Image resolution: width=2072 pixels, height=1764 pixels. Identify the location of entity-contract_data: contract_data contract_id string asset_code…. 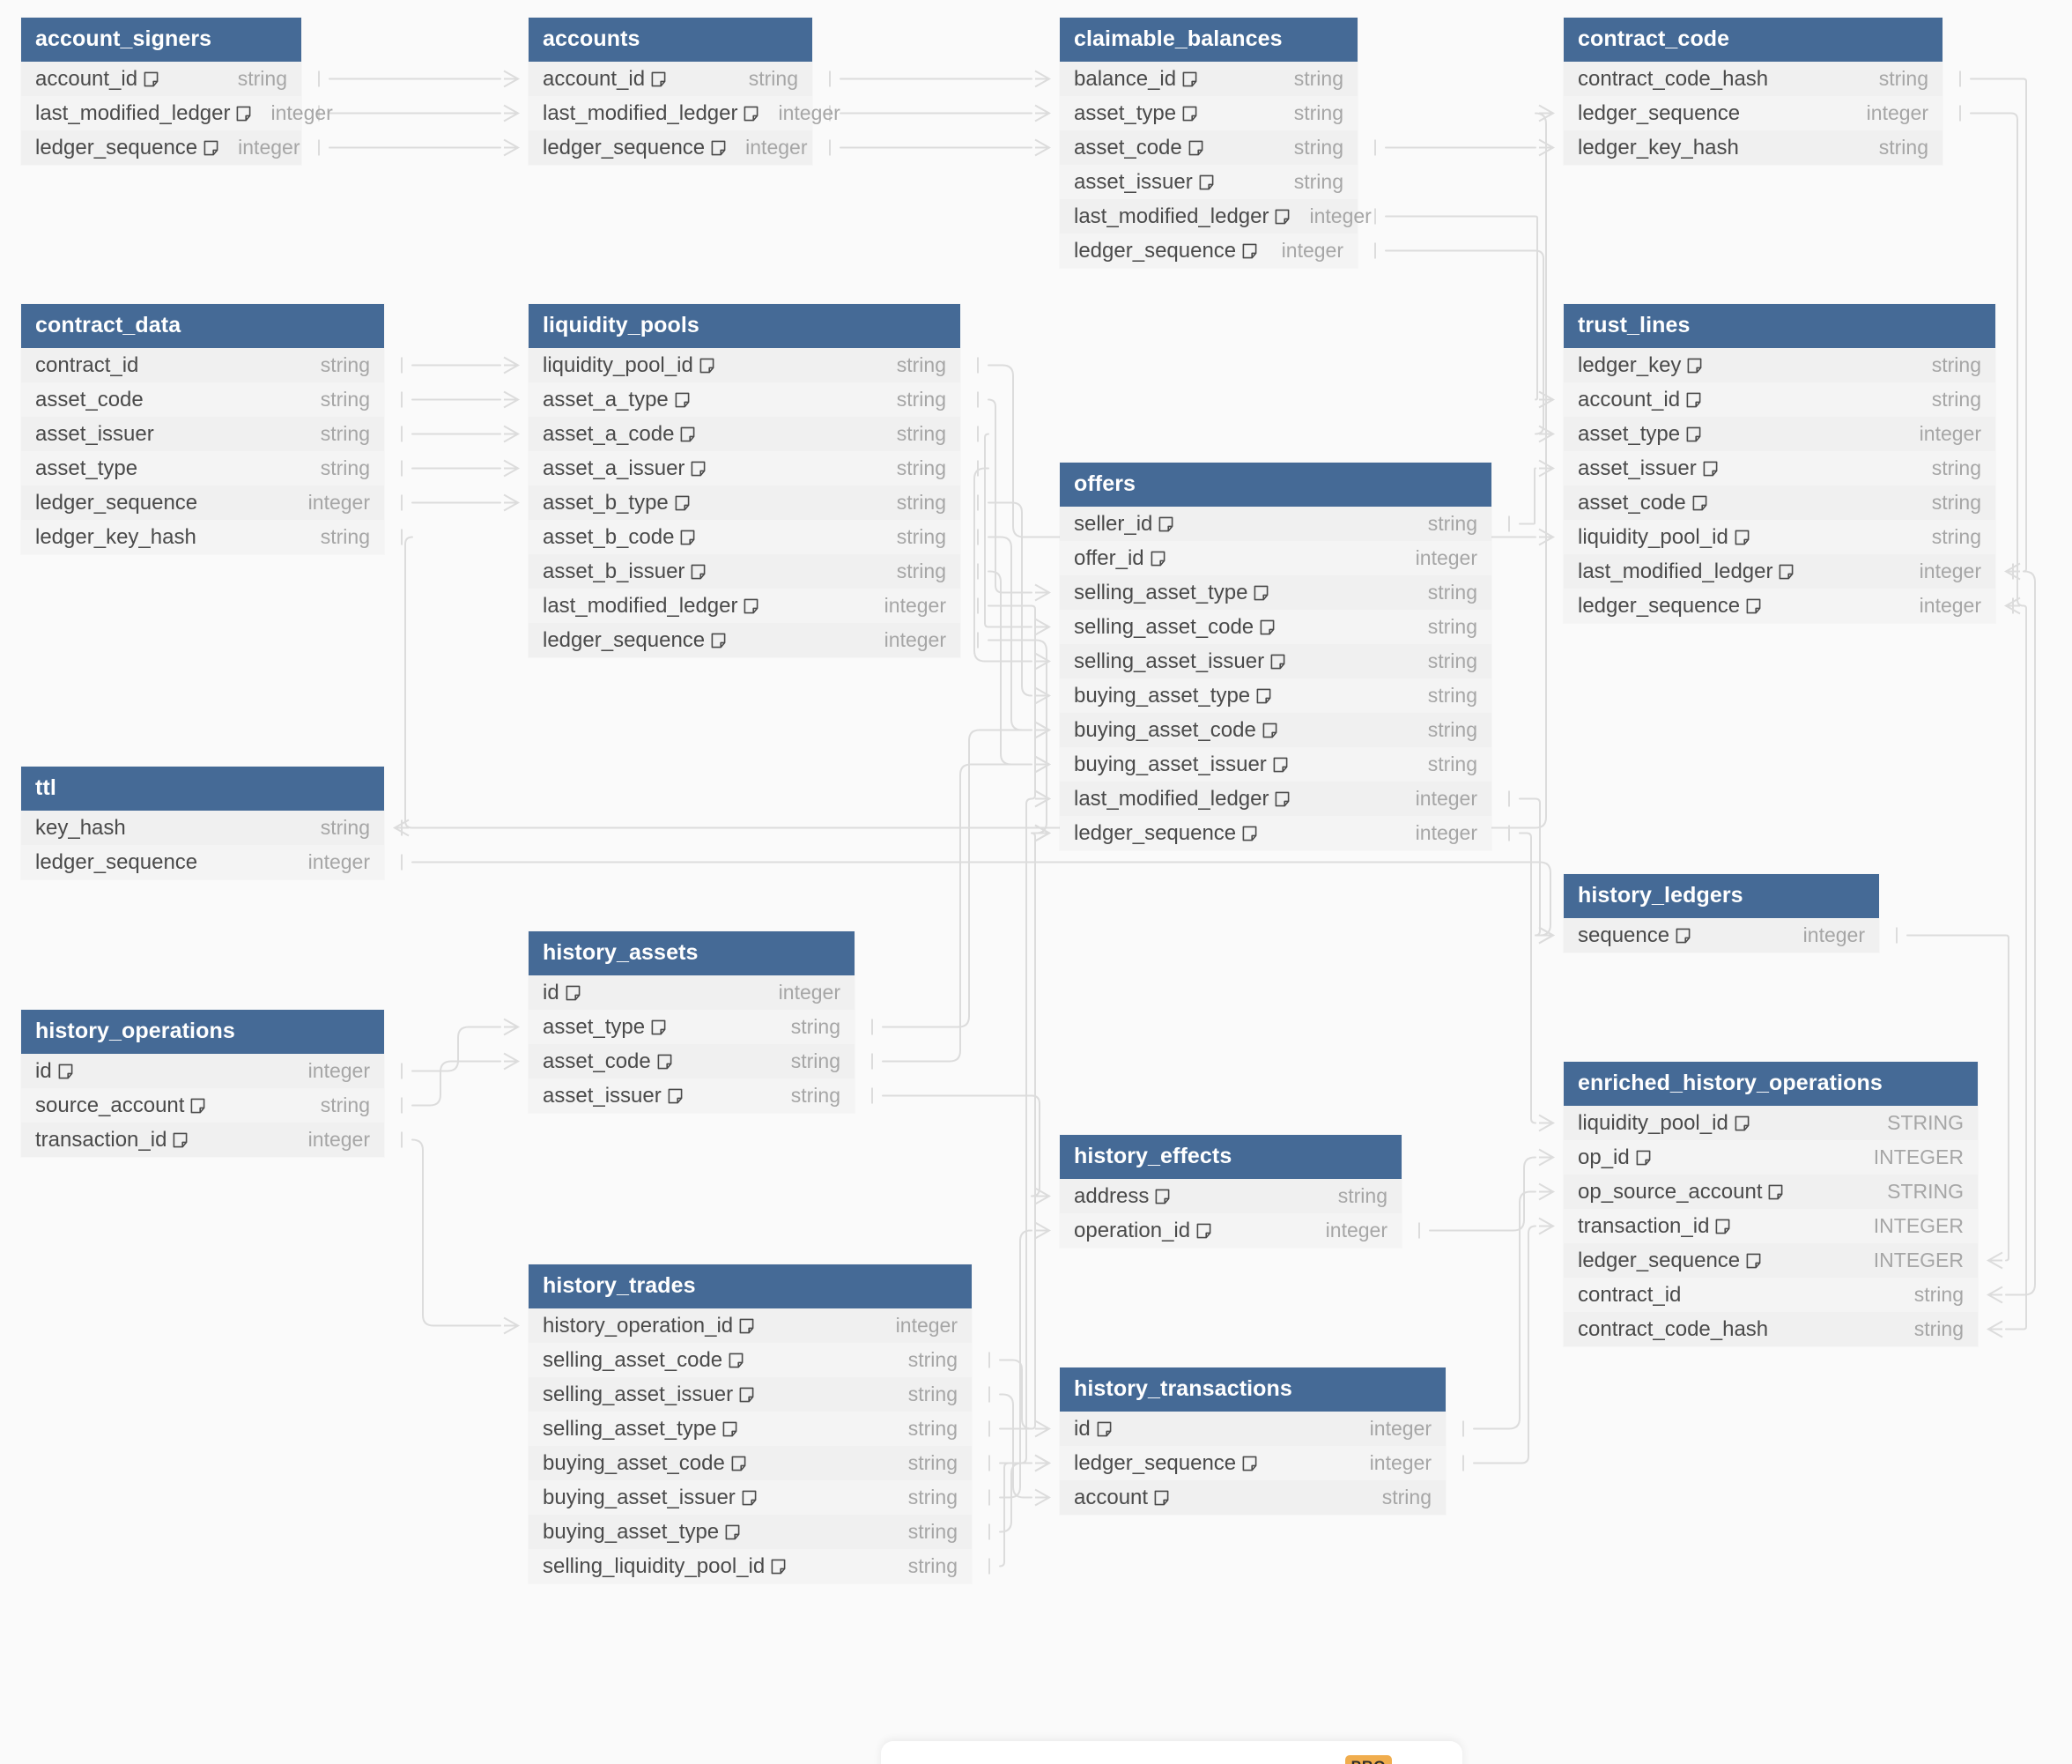
(202, 429).